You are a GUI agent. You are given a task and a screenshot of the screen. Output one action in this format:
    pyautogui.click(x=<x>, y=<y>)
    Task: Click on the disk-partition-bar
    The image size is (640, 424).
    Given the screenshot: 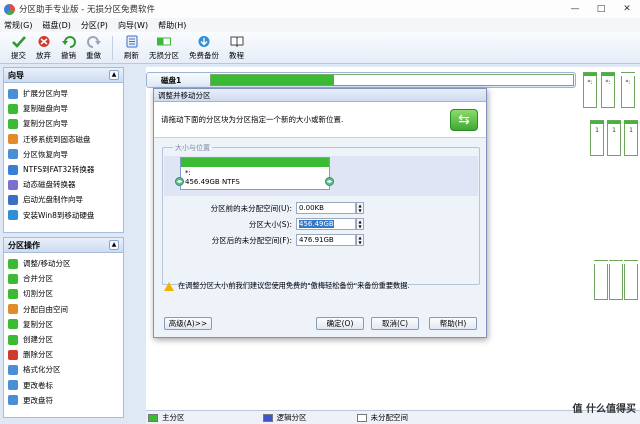 What is the action you would take?
    pyautogui.click(x=392, y=80)
    